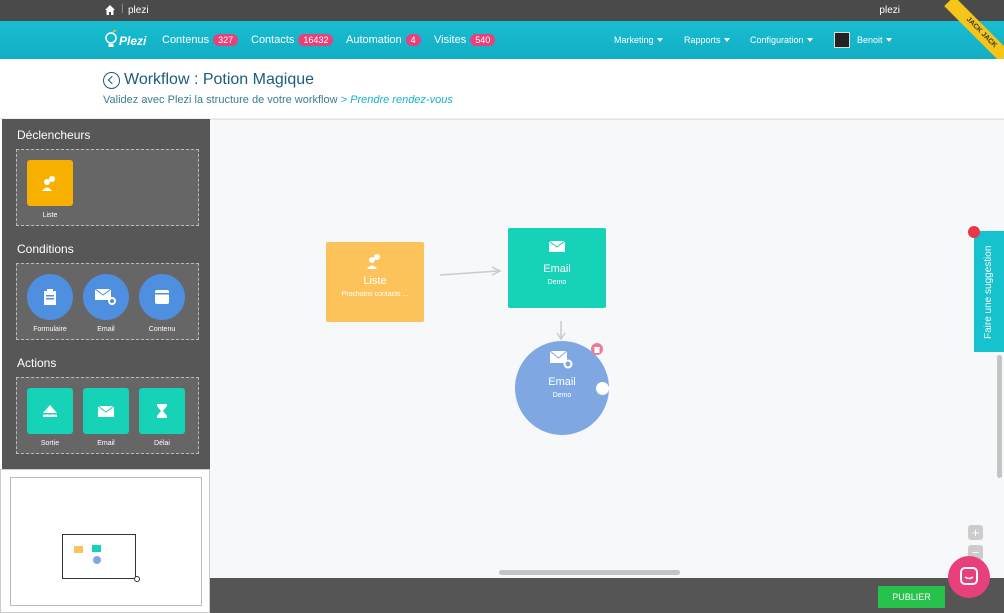  I want to click on home-icon, so click(110, 10).